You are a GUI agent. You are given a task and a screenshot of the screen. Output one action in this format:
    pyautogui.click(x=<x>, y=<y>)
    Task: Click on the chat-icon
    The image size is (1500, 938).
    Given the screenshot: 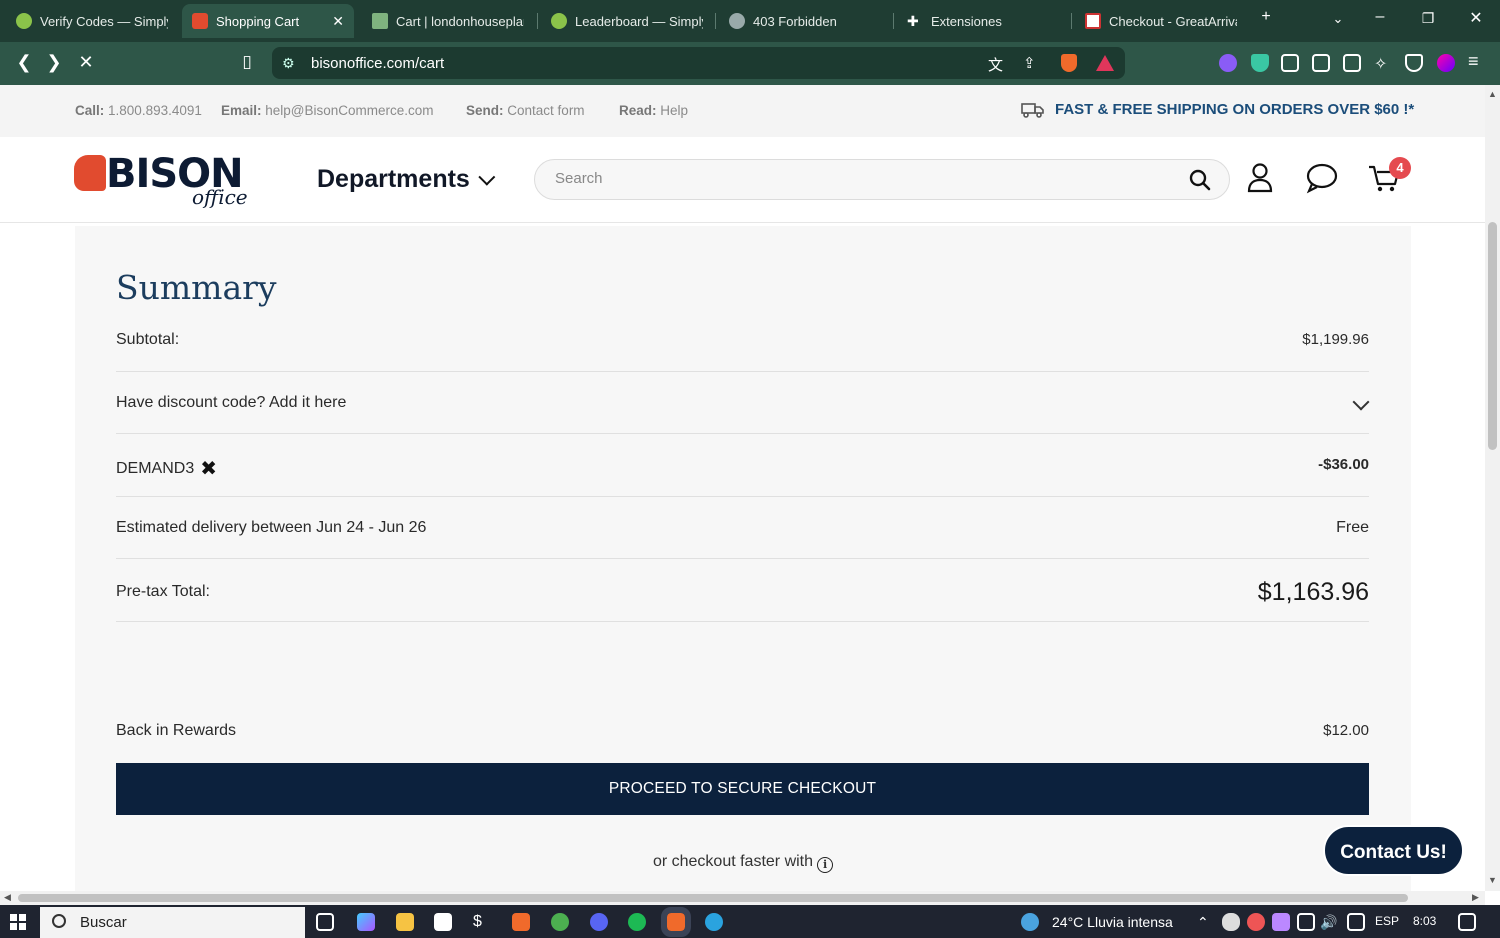 What is the action you would take?
    pyautogui.click(x=1322, y=178)
    